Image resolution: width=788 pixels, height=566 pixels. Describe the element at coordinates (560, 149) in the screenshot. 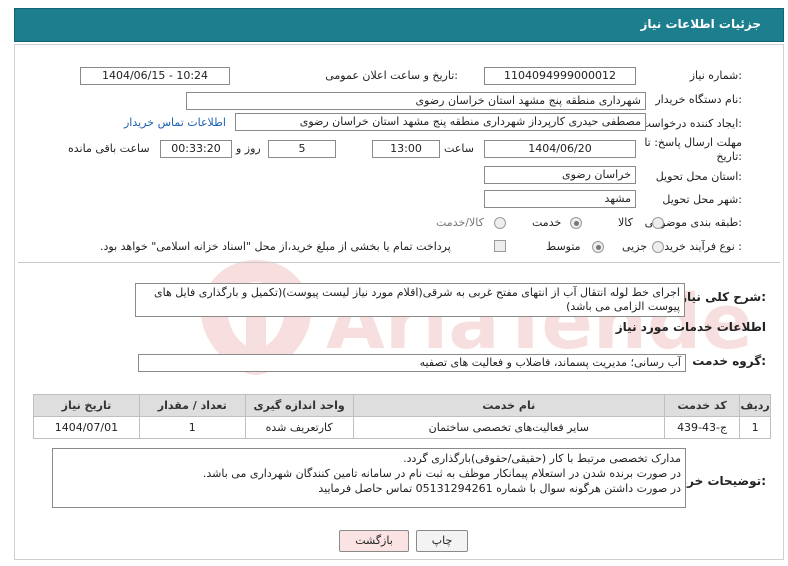

I see `deadline-date-field: 1404/06/20` at that location.